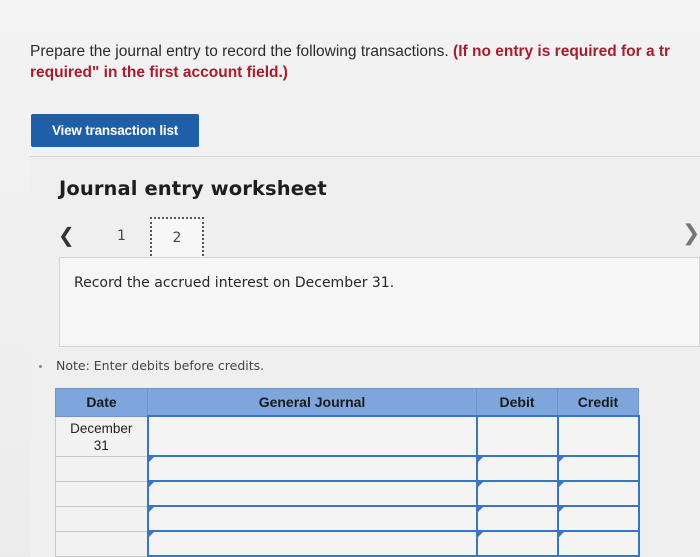  What do you see at coordinates (177, 238) in the screenshot?
I see `step-2-tab: 2` at bounding box center [177, 238].